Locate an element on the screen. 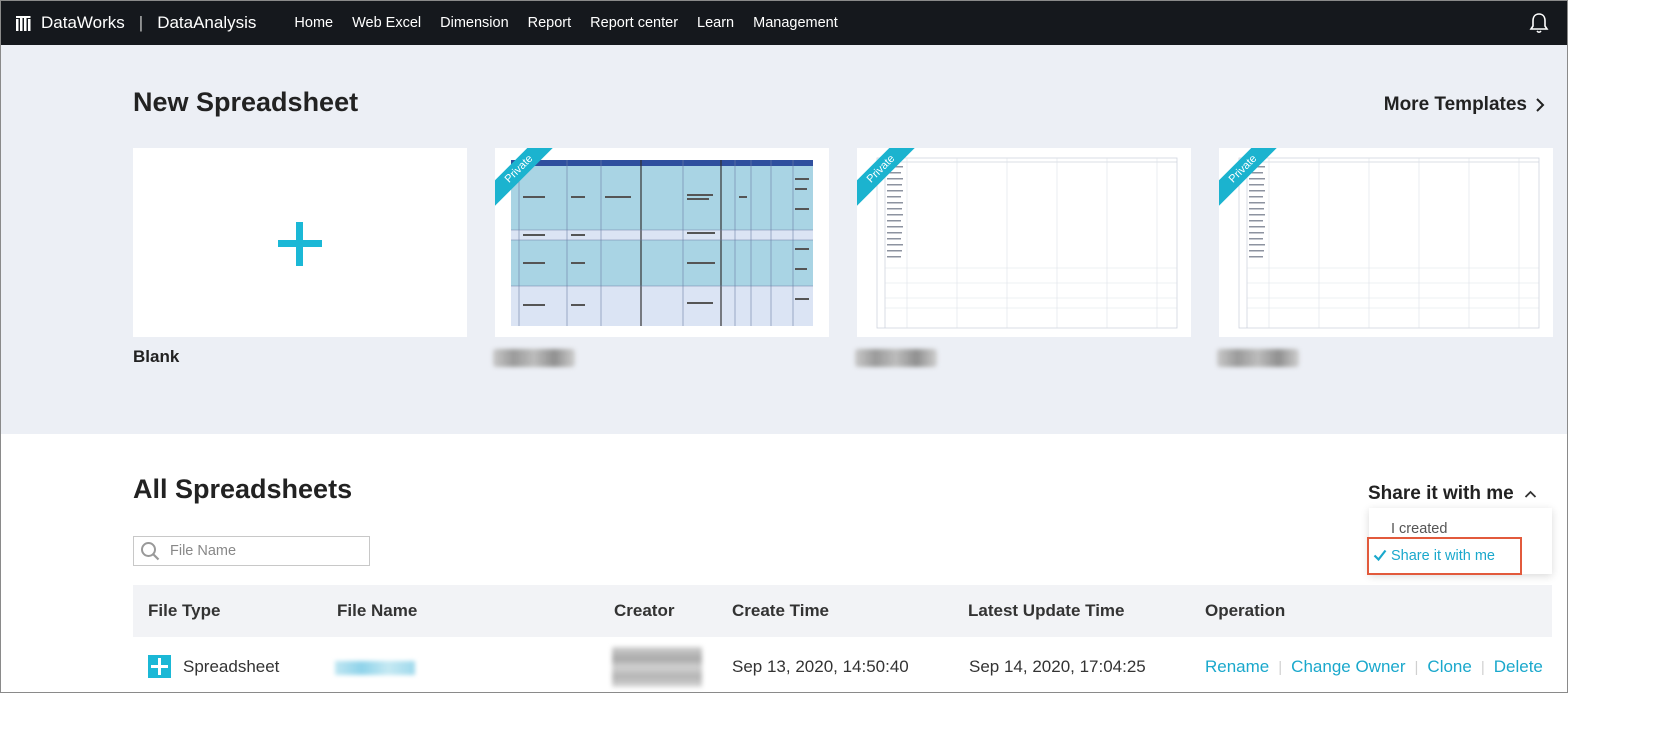 The height and width of the screenshot is (733, 1658). nav-management: Management is located at coordinates (795, 23).